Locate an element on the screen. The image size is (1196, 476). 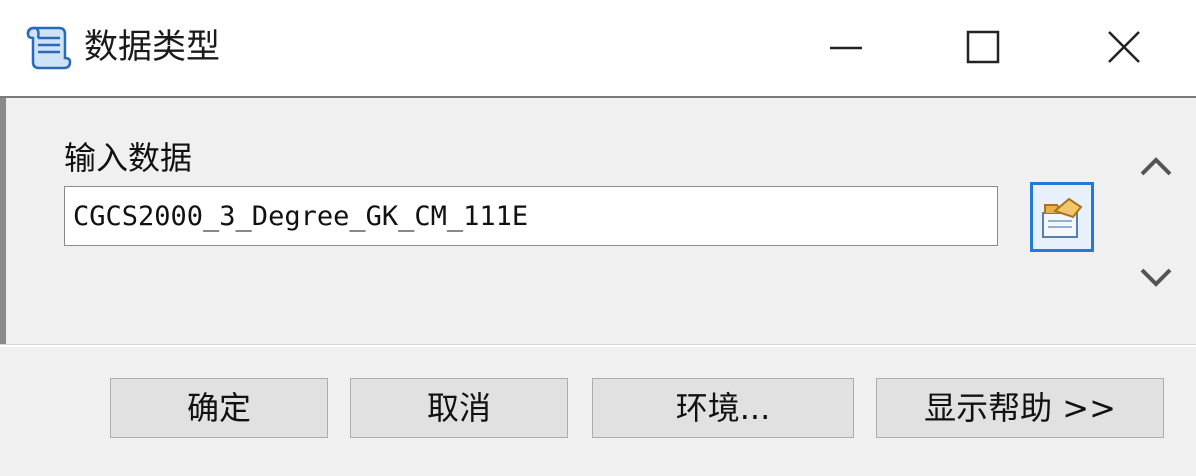
maximize-icon is located at coordinates (983, 47).